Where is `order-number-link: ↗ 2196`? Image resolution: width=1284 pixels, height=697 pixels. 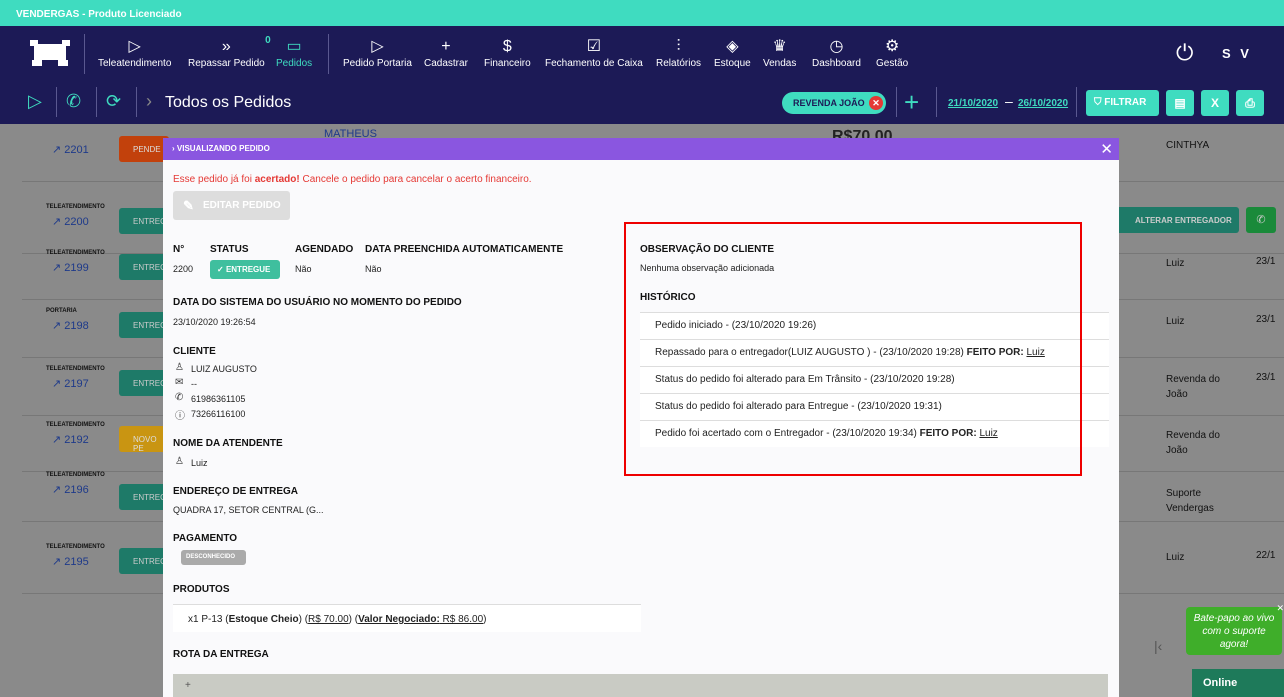 order-number-link: ↗ 2196 is located at coordinates (70, 489).